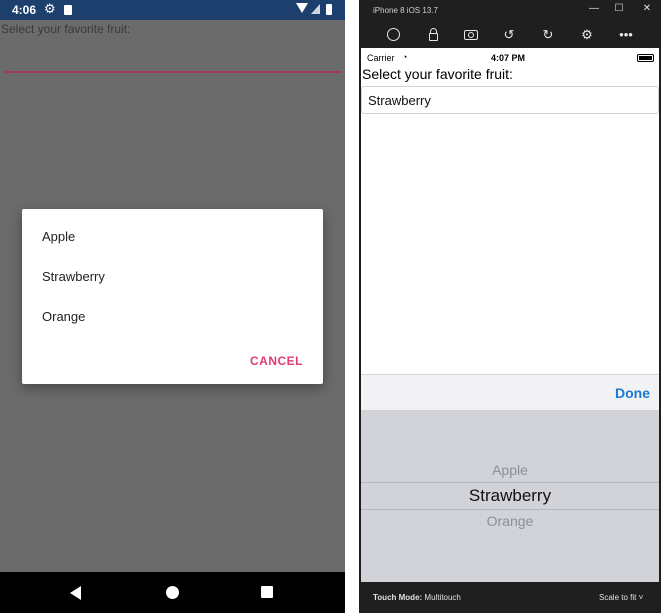  What do you see at coordinates (619, 8) in the screenshot?
I see `maximize-icon: ☐` at bounding box center [619, 8].